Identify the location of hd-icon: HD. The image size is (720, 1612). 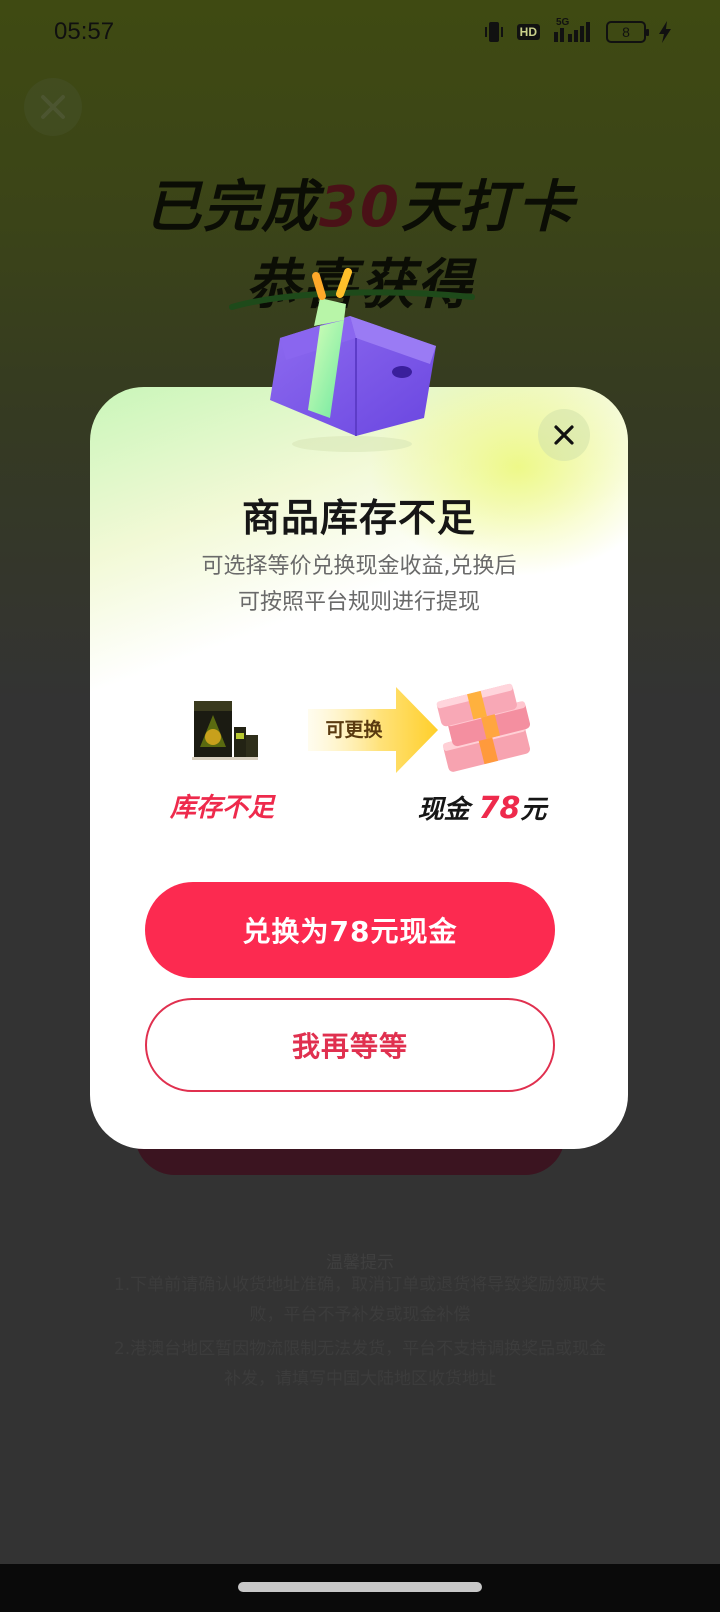
(528, 32).